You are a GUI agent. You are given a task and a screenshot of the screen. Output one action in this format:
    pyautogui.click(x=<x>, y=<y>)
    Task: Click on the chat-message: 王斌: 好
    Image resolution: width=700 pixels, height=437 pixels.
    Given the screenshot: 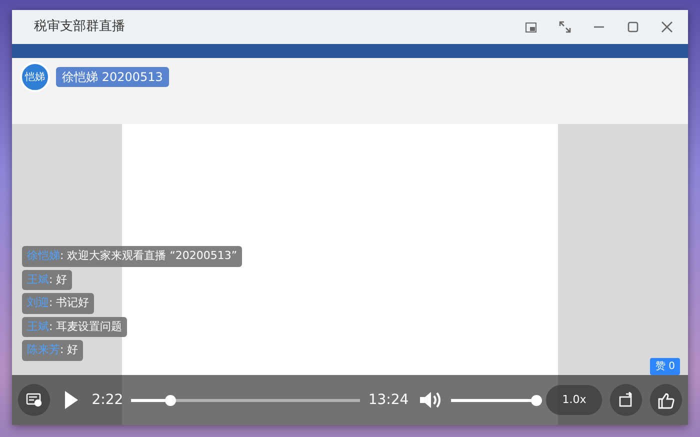 What is the action you would take?
    pyautogui.click(x=47, y=280)
    